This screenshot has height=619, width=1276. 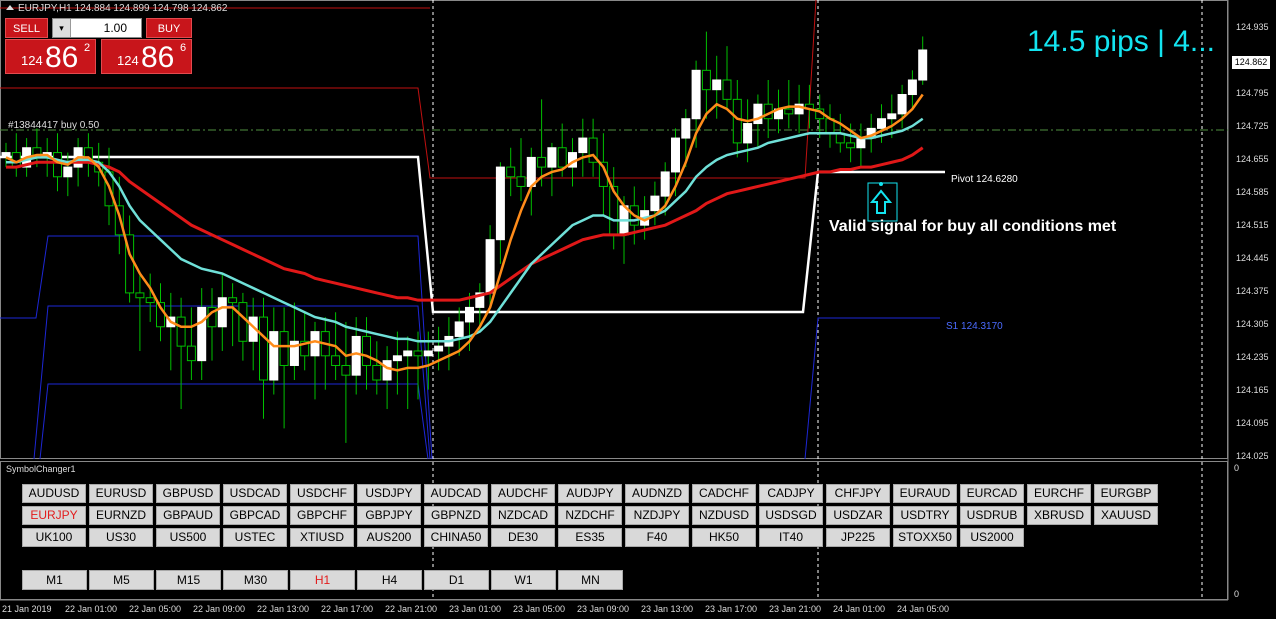 I want to click on price-tick: 124.725, so click(x=1252, y=126).